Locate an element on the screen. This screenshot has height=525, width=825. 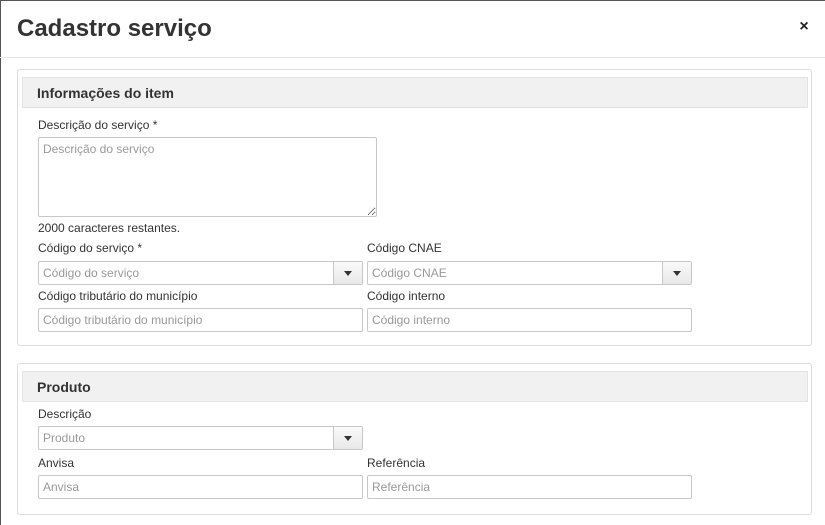
product-panel-title: Produto is located at coordinates (64, 387).